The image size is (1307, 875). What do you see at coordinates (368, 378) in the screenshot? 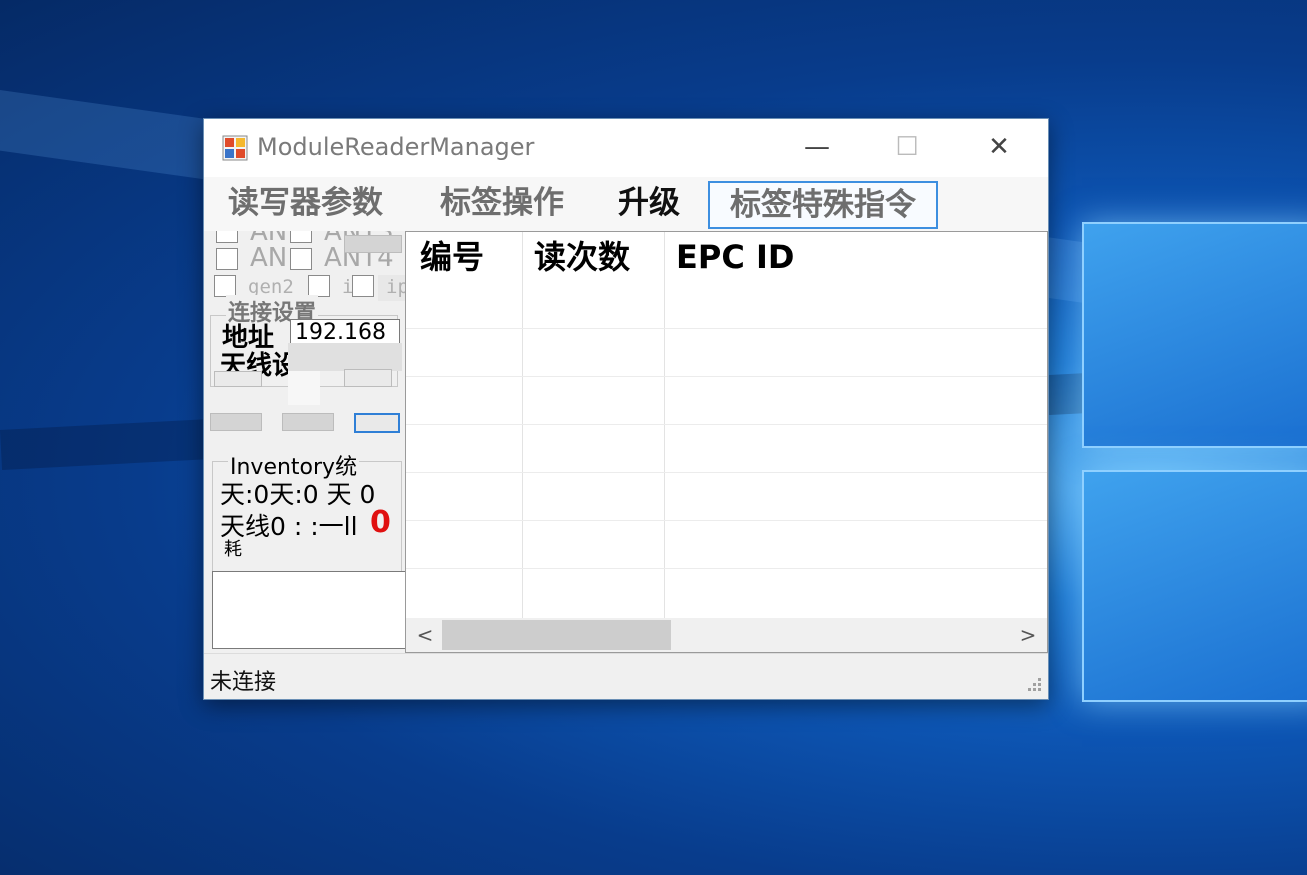
I see `connect-button` at bounding box center [368, 378].